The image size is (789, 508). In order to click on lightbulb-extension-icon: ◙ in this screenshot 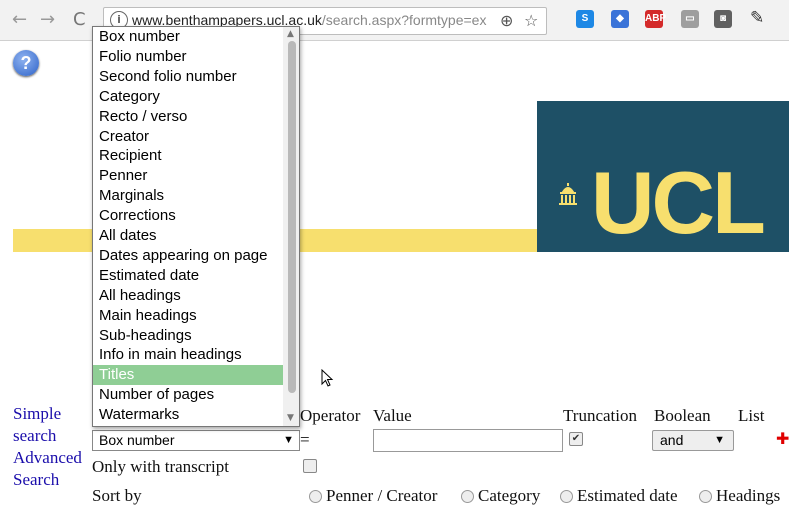, I will do `click(723, 19)`.